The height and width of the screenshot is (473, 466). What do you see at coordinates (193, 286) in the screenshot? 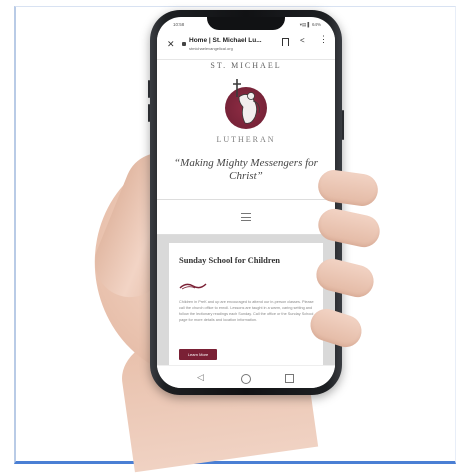
I see `flourish-ornament-icon` at bounding box center [193, 286].